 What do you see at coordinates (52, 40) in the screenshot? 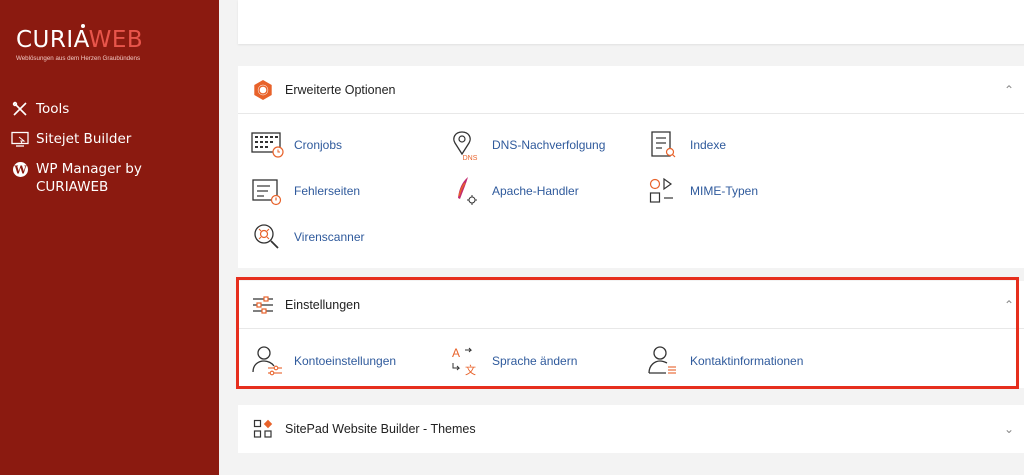
I see `logo-part1: CURIA` at bounding box center [52, 40].